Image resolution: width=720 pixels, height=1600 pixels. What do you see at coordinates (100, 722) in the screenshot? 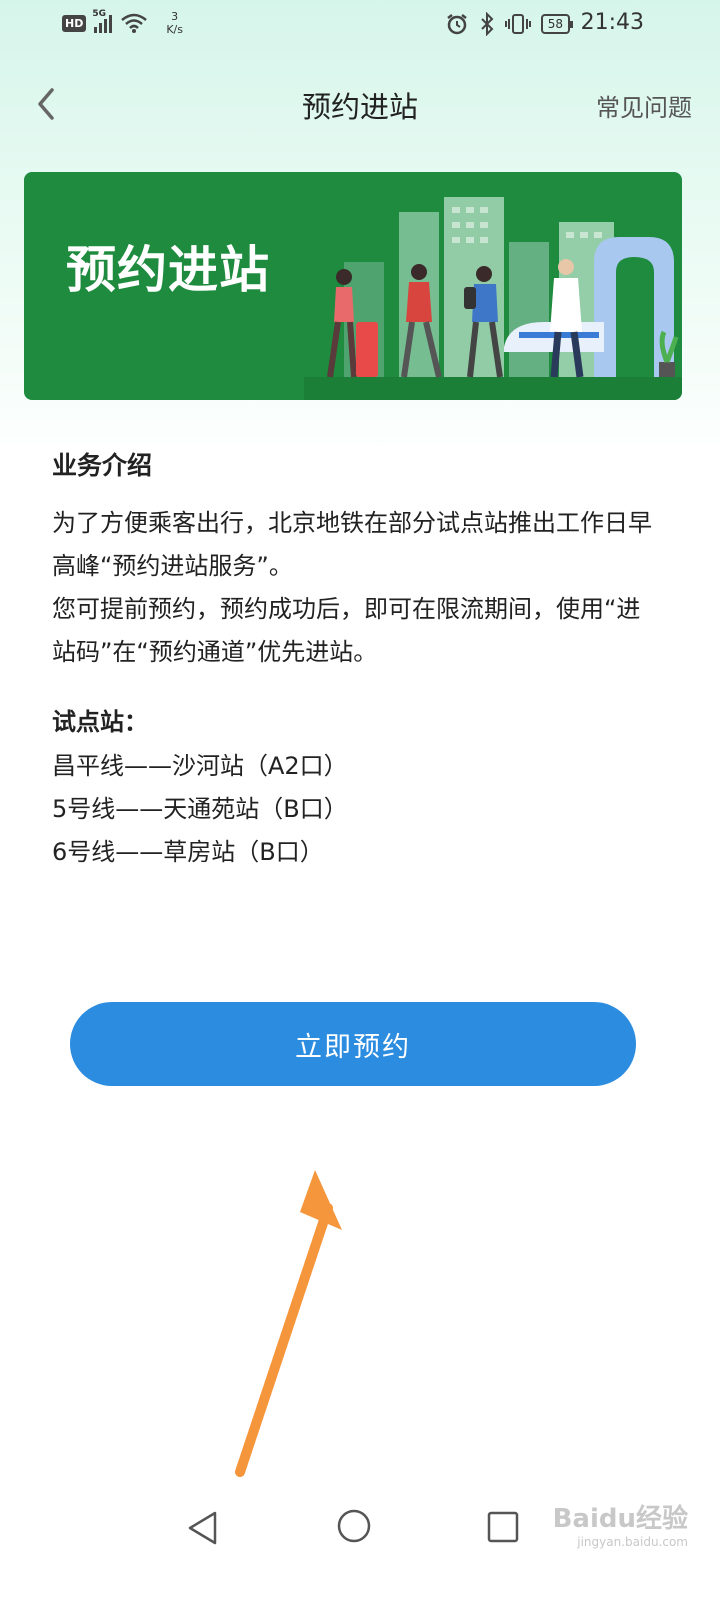
I see `pilot-heading: 试点站：` at bounding box center [100, 722].